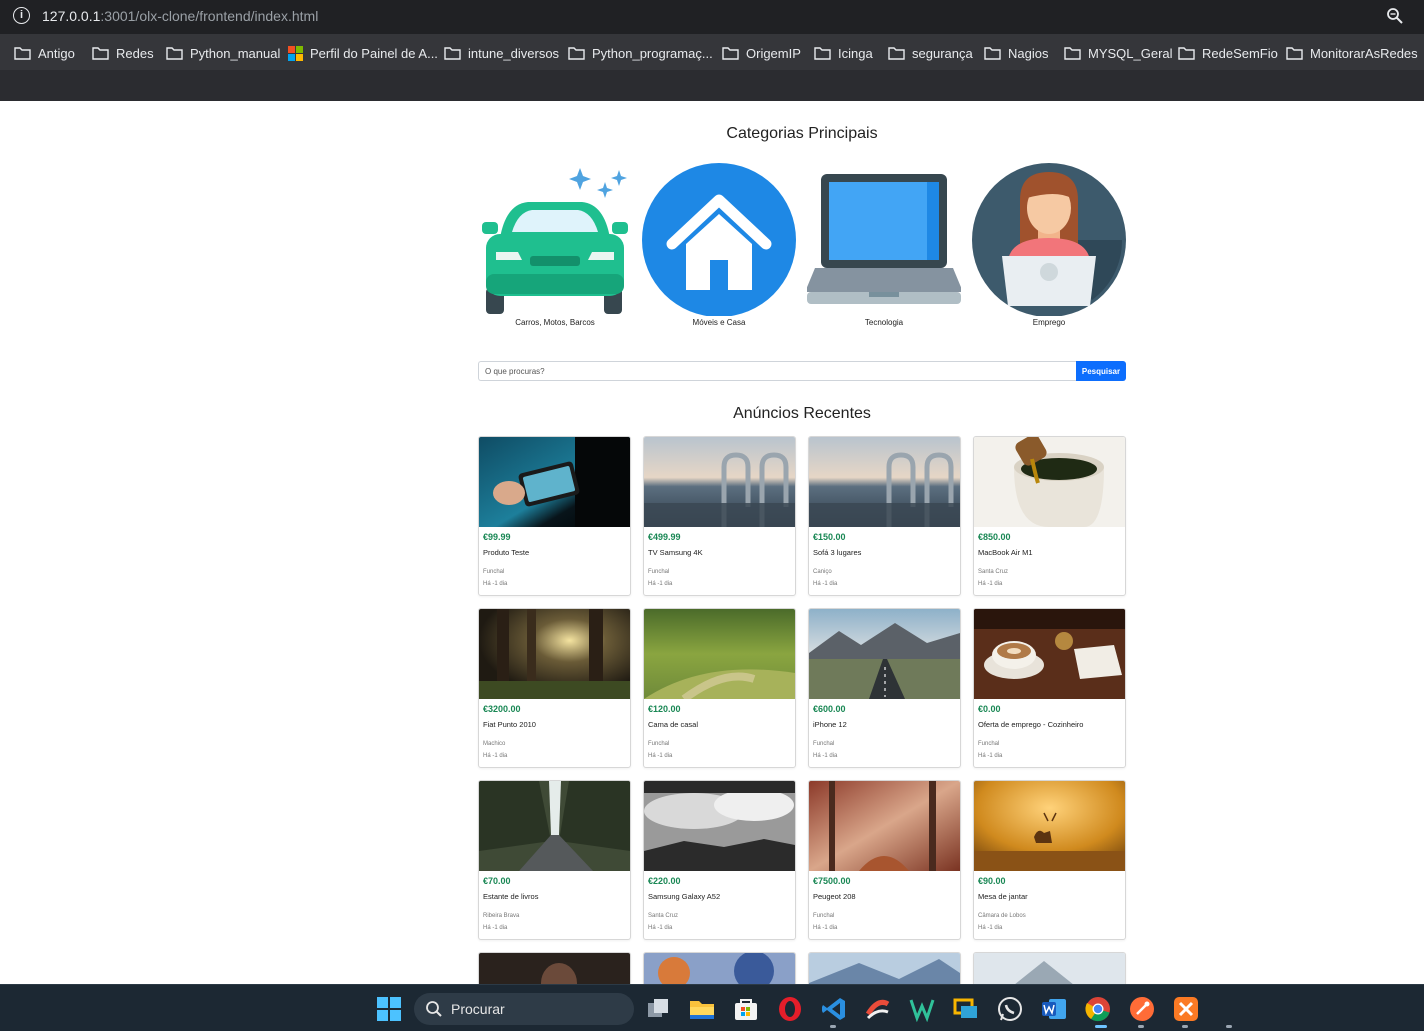  Describe the element at coordinates (834, 1009) in the screenshot. I see `vscode-icon` at that location.